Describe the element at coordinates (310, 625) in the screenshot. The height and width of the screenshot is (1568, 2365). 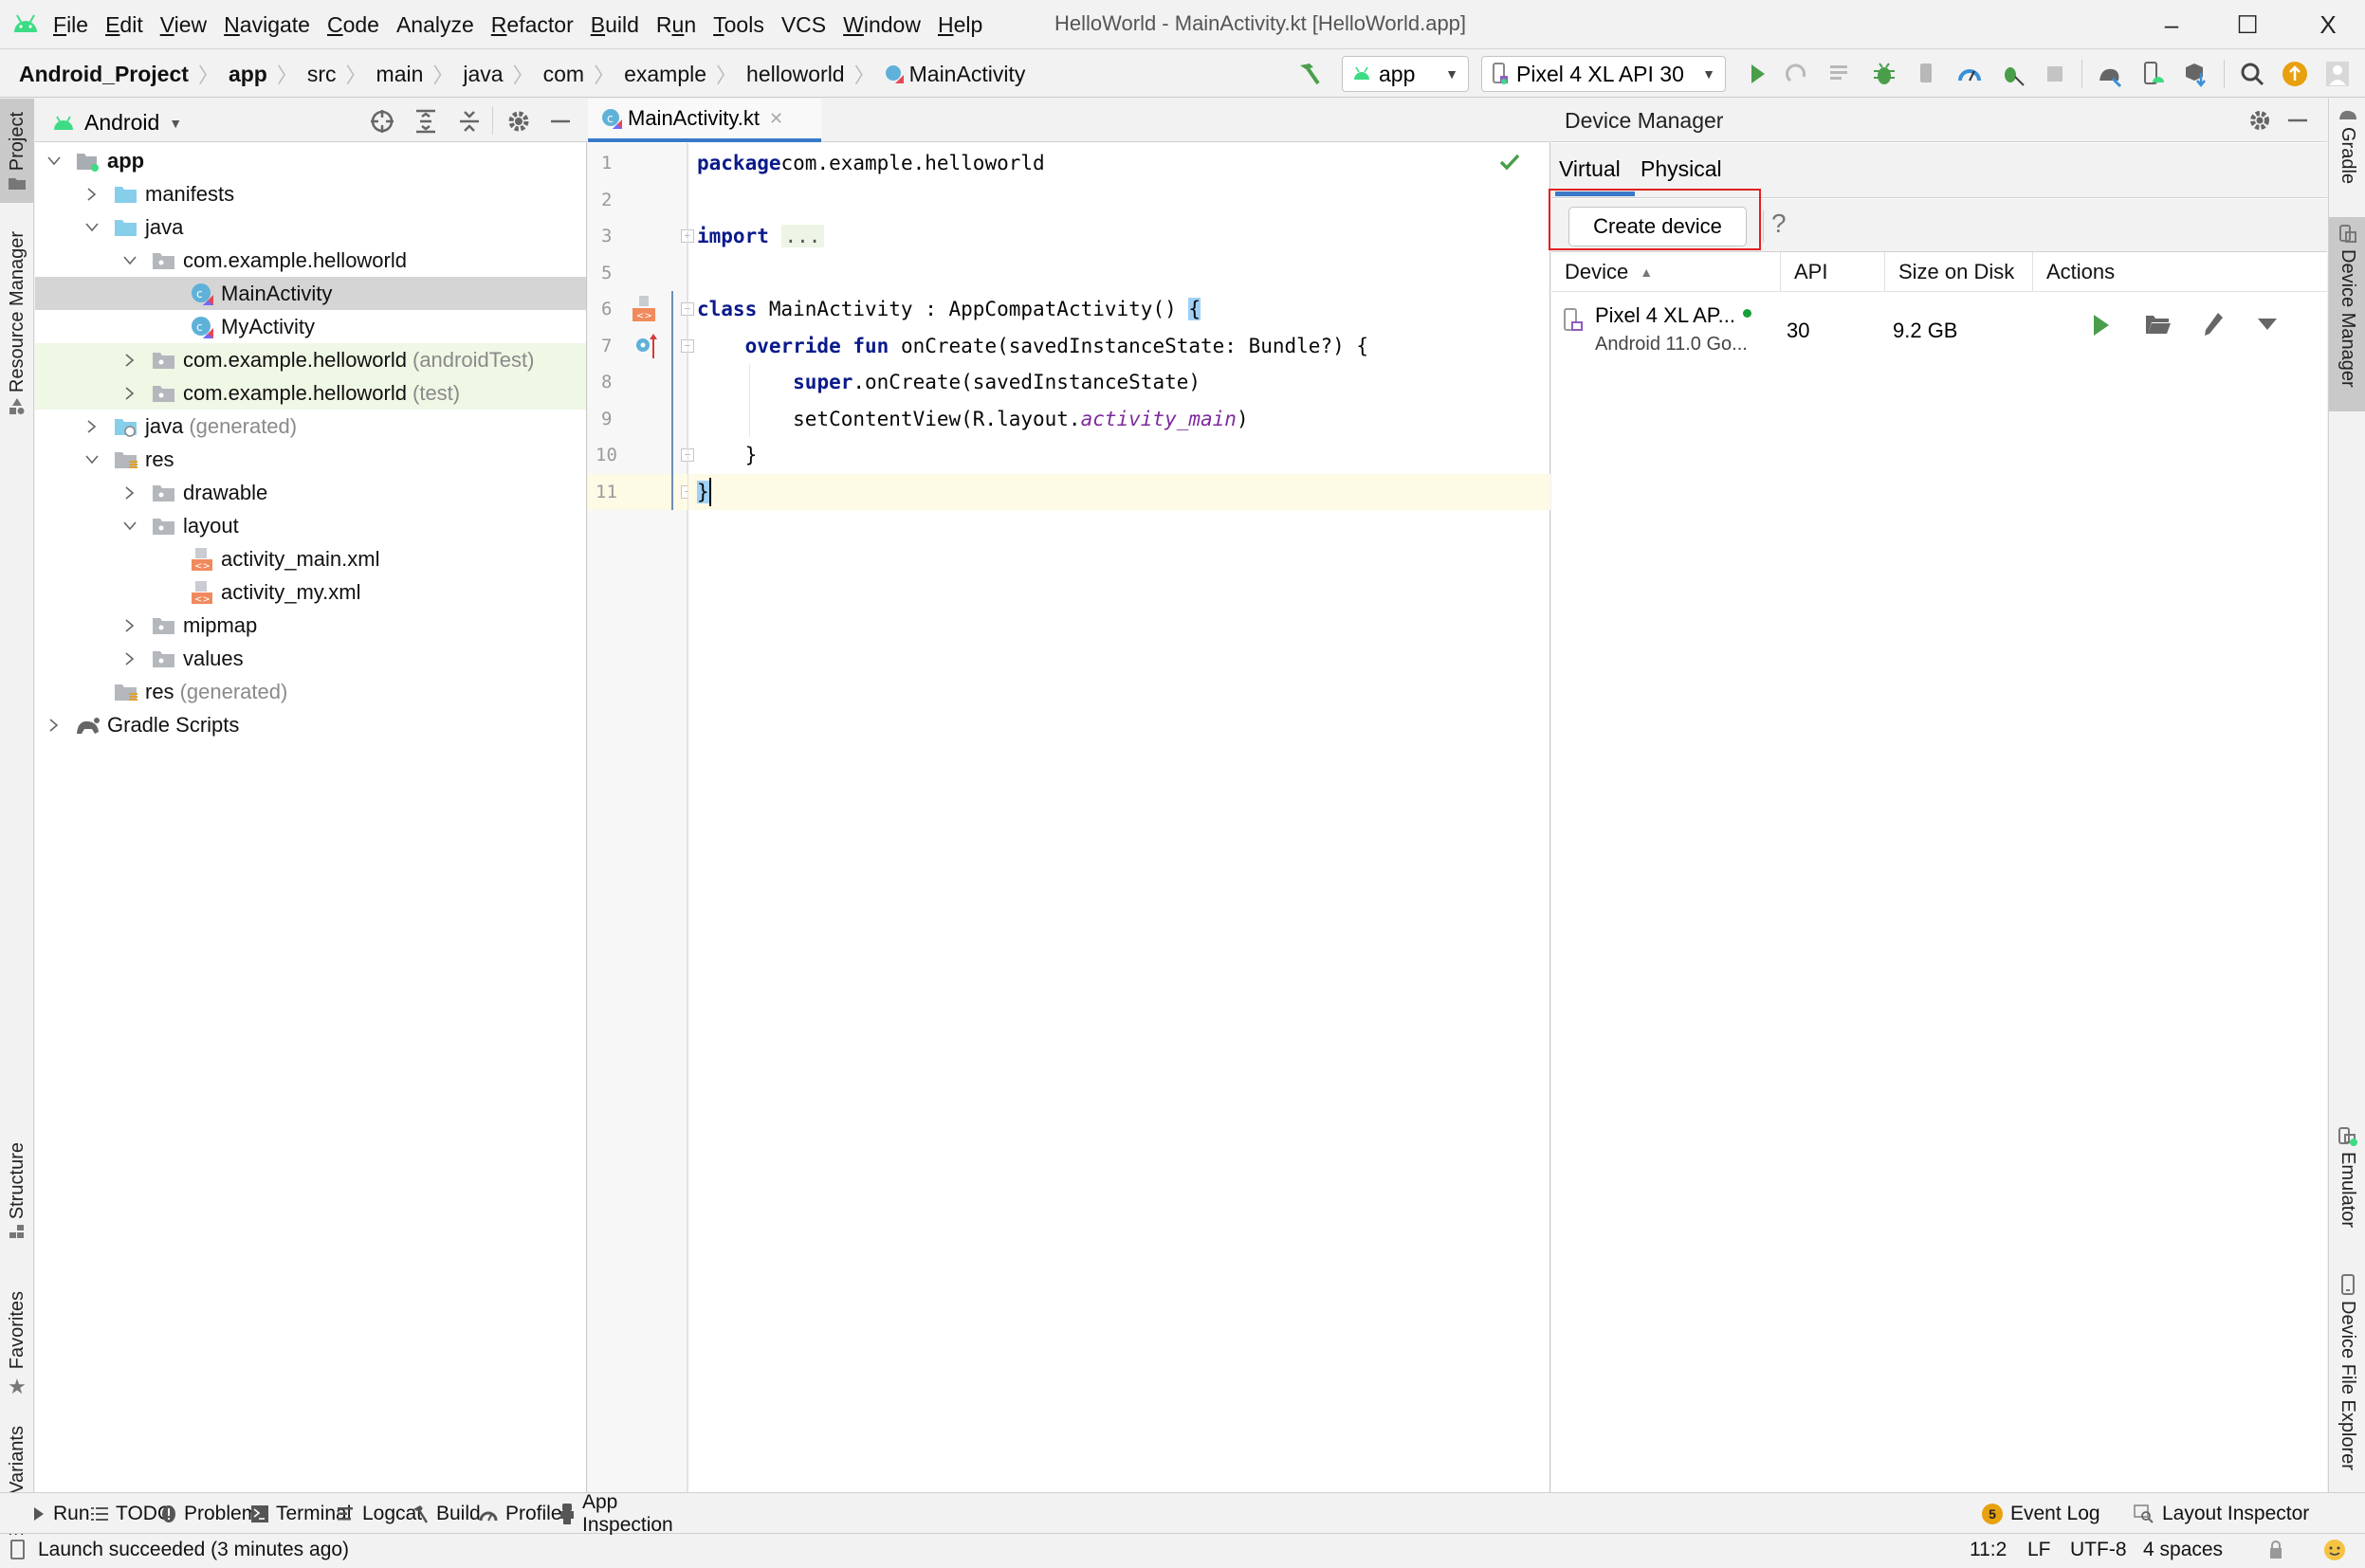
I see `tree-item: mipmap` at that location.